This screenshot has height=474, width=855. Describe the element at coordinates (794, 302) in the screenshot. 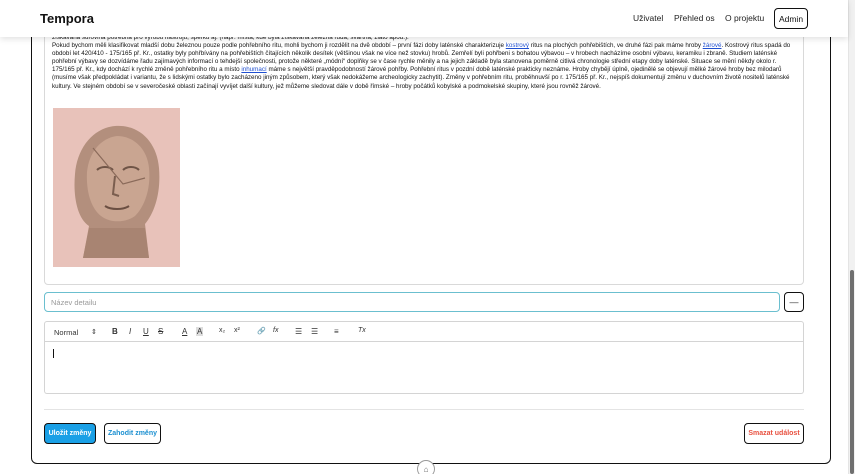

I see `detail-dash-button: —` at that location.